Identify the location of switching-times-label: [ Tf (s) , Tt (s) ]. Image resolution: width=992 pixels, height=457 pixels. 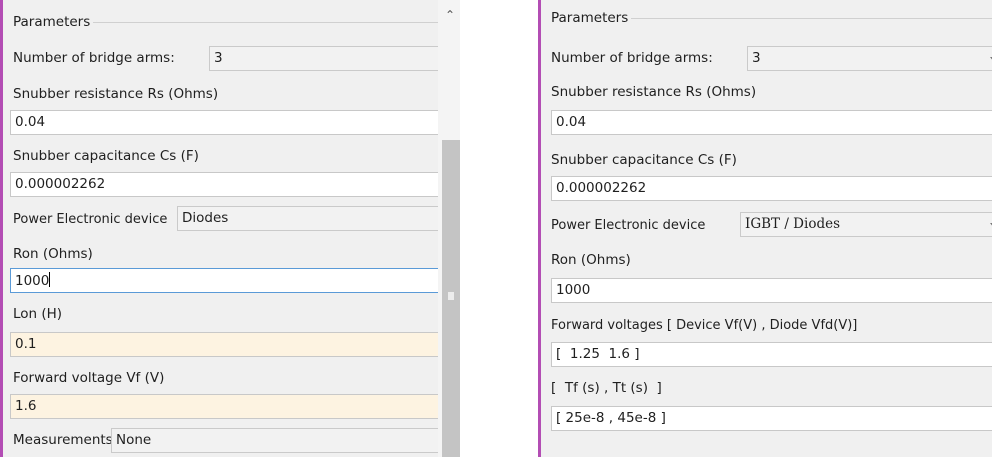
(606, 388).